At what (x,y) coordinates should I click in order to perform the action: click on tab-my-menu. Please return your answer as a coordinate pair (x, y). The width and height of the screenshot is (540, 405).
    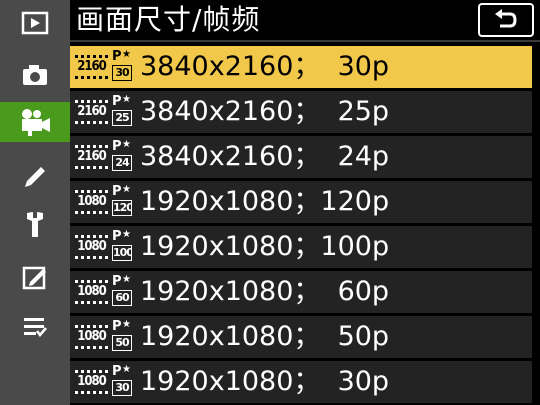
    Looking at the image, I should click on (35, 326).